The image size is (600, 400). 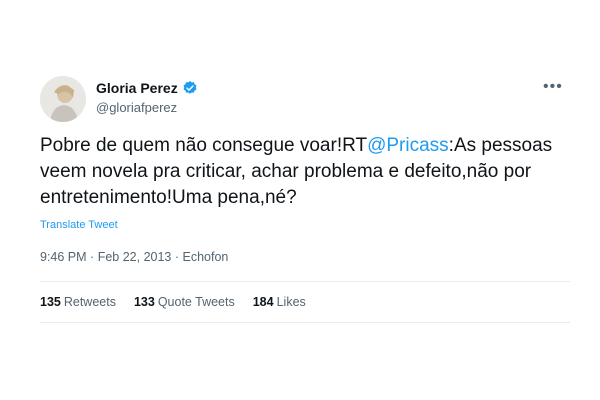 I want to click on likes-count: 184, so click(x=263, y=302).